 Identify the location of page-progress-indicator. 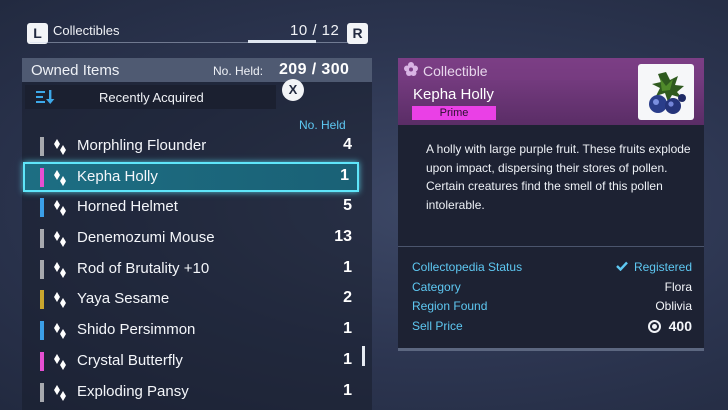
(282, 41).